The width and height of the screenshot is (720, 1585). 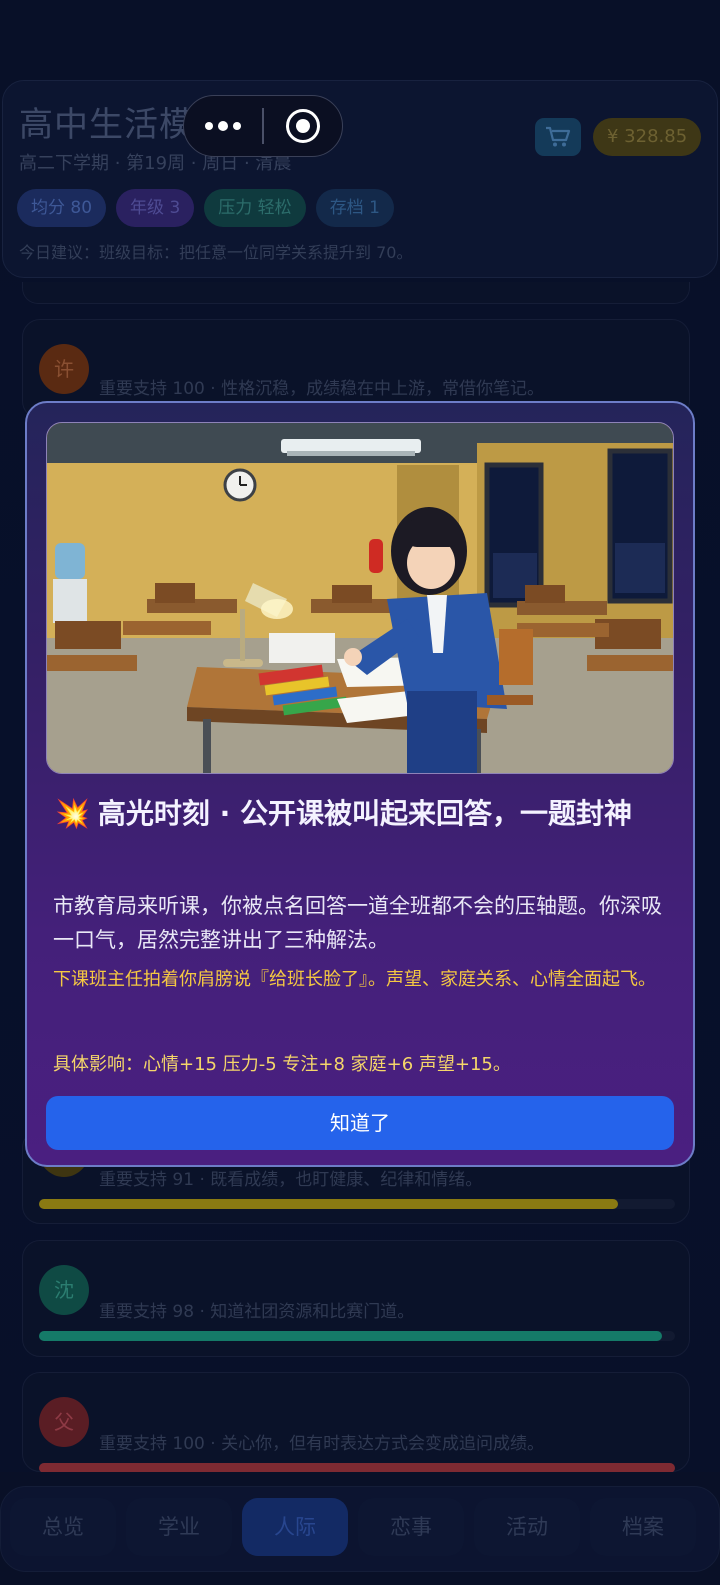 I want to click on relation-desc: 重要支持 91 · 既看成绩，也盯健康、纪律和情绪。, so click(x=291, y=1180).